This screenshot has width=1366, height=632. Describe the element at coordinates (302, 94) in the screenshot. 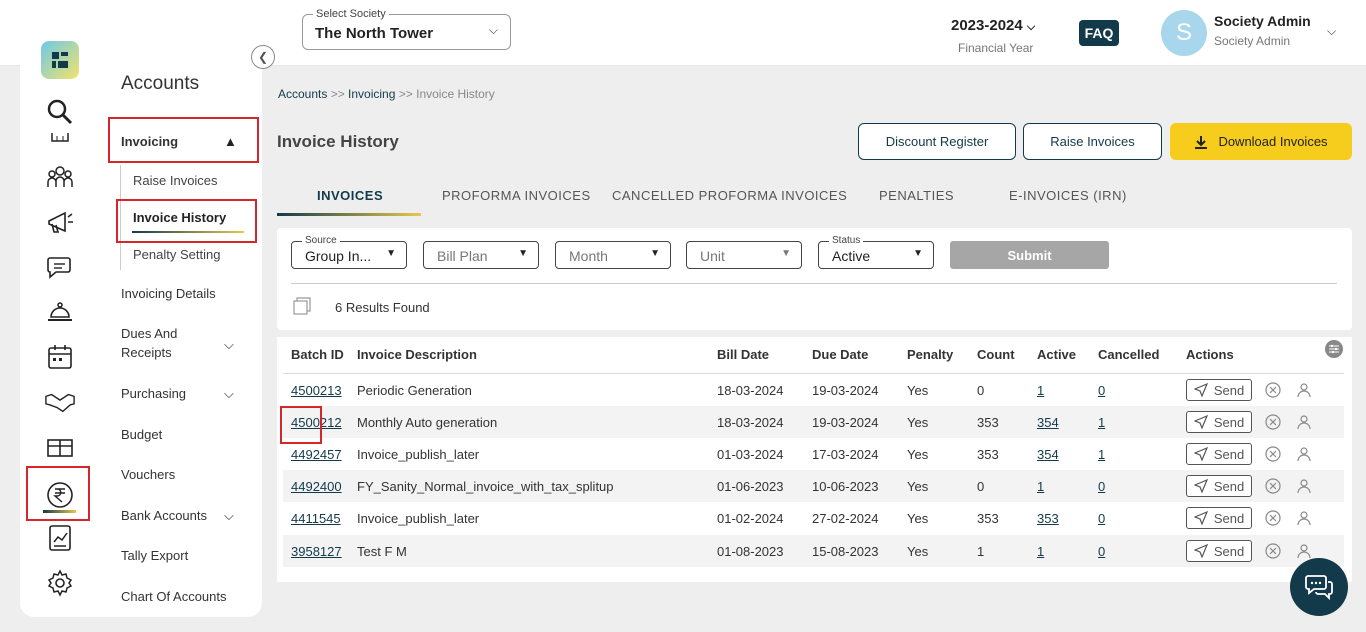

I see `breadcrumb-accounts: Accounts` at that location.